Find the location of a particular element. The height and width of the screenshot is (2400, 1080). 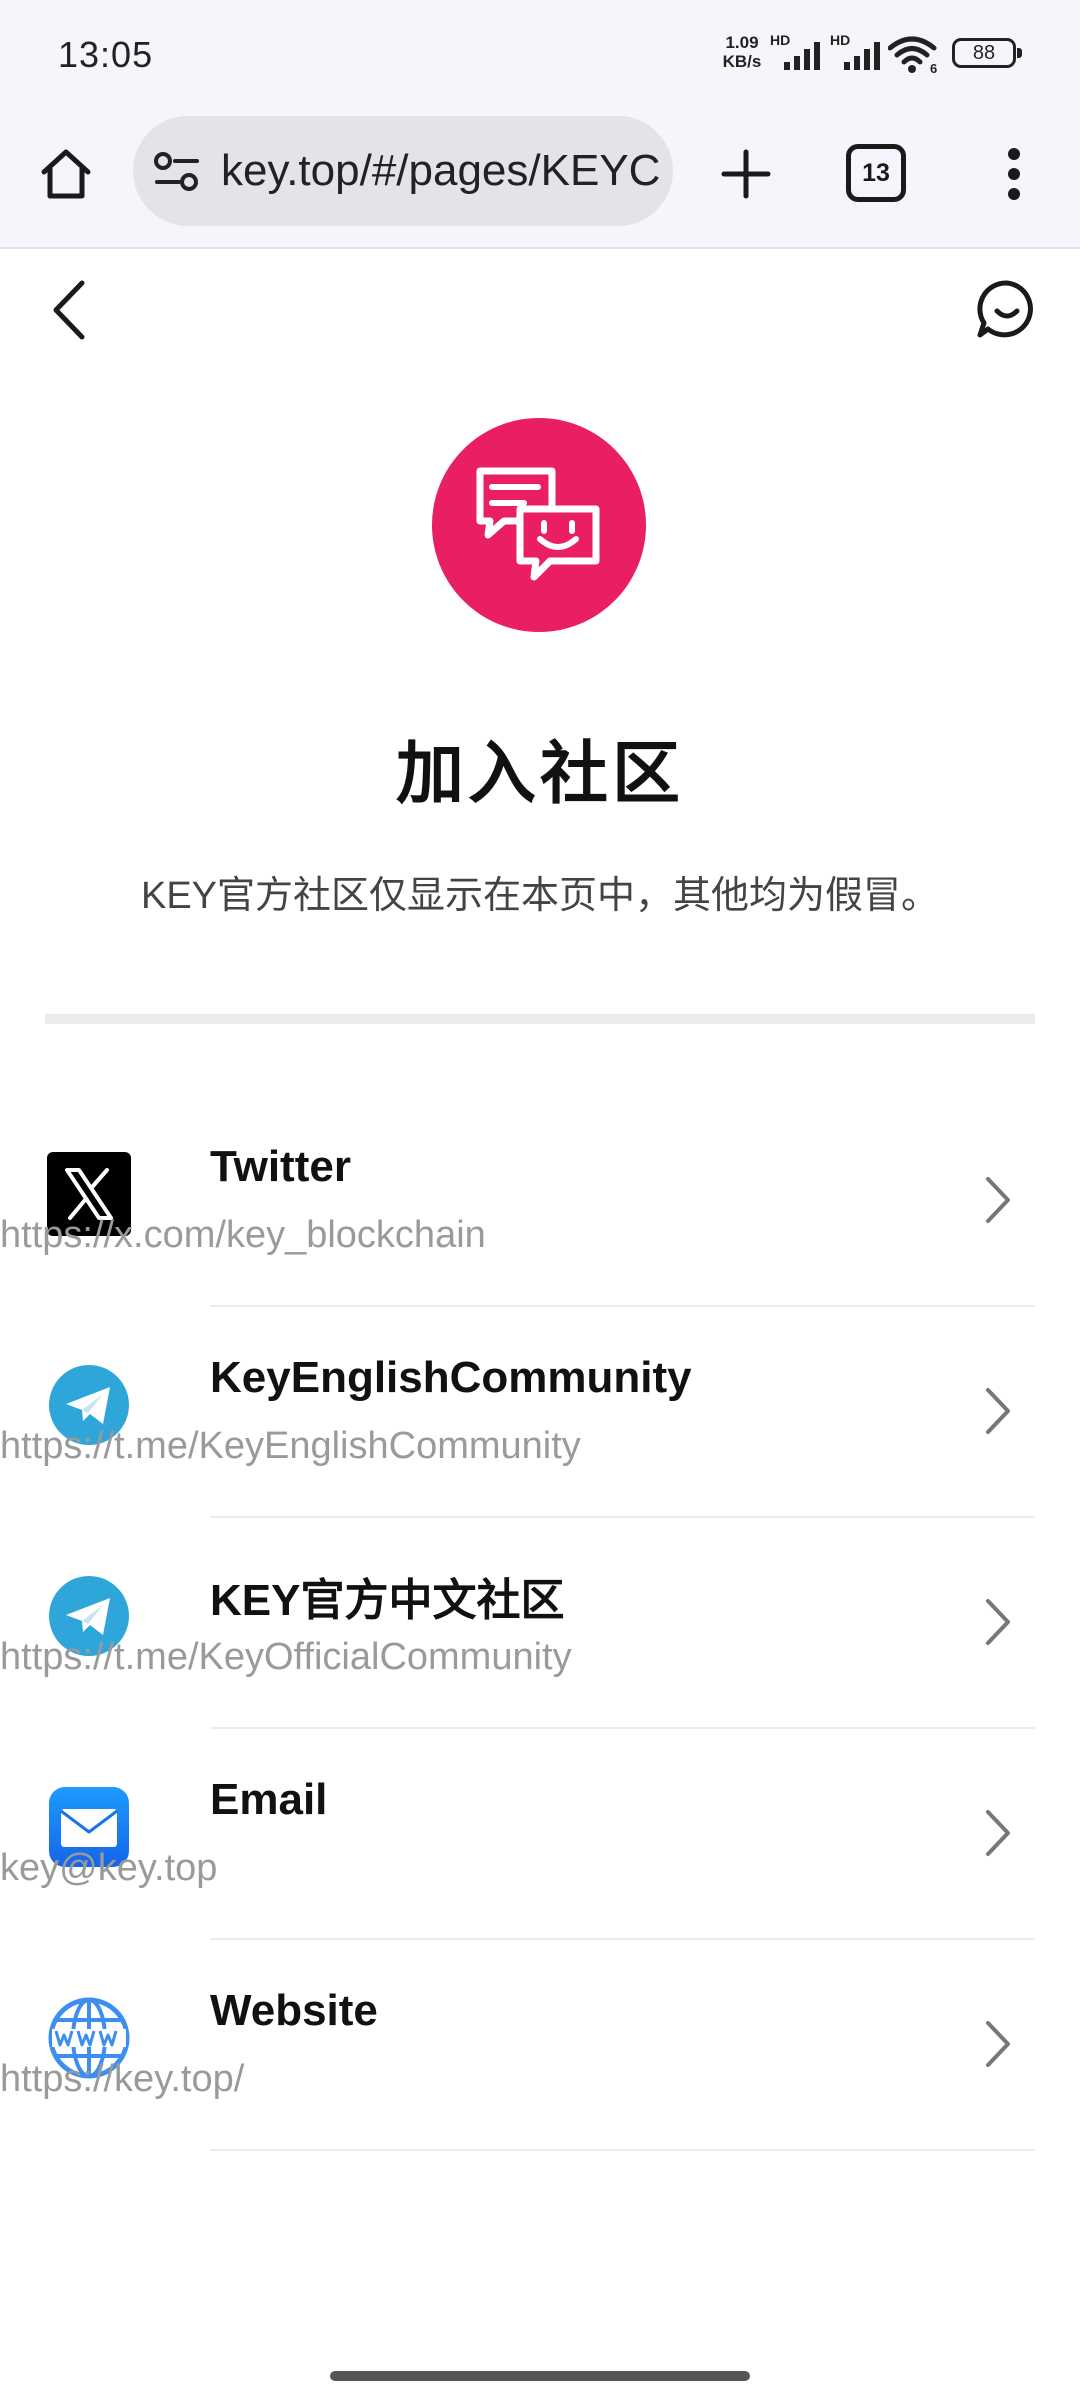

link-url: https://t.me/KeyOfficialCommunity is located at coordinates (286, 1657).